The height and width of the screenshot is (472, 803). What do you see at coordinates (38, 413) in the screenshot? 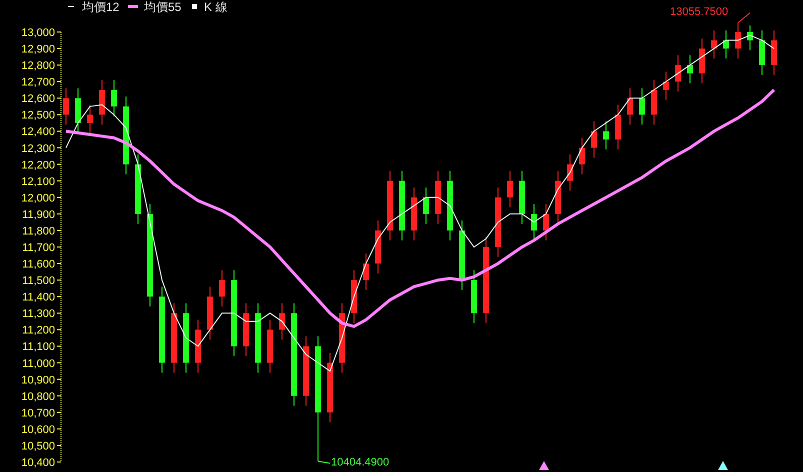
I see `y-tick-label: 10,700` at bounding box center [38, 413].